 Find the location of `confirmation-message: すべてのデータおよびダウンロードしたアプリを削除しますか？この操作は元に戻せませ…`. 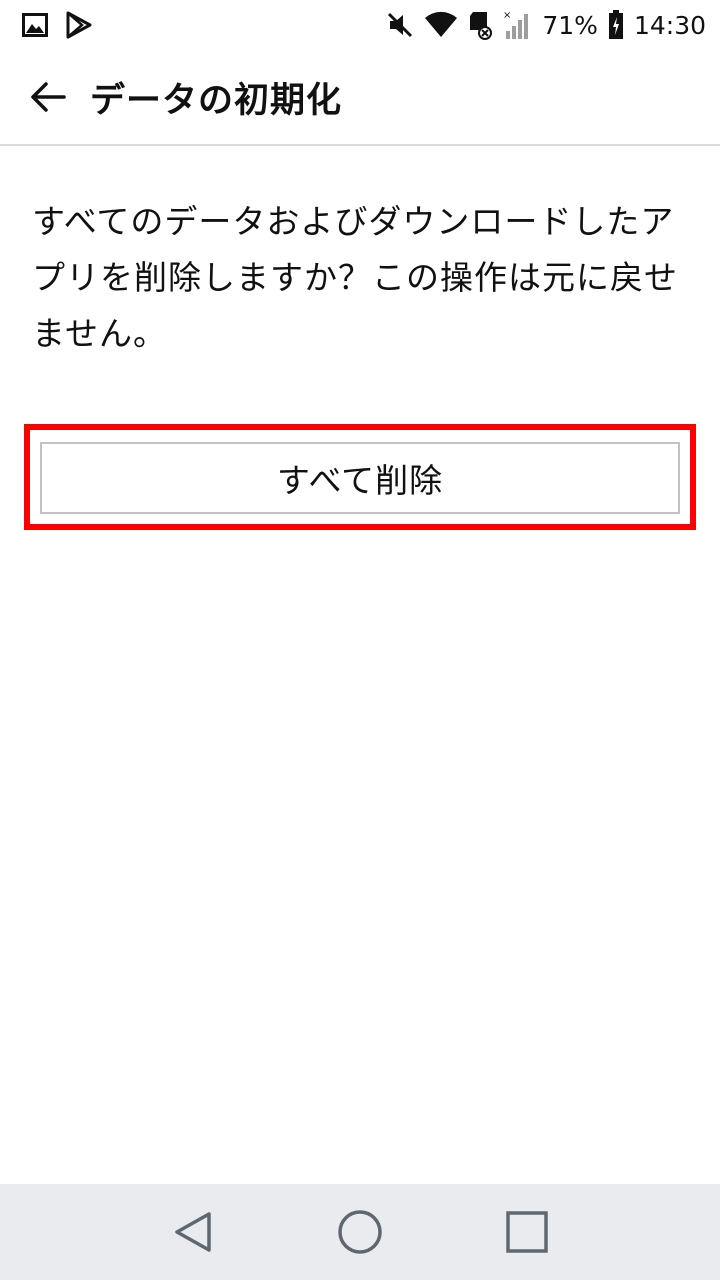

confirmation-message: すべてのデータおよびダウンロードしたアプリを削除しますか？この操作は元に戻せませ… is located at coordinates (355, 277).